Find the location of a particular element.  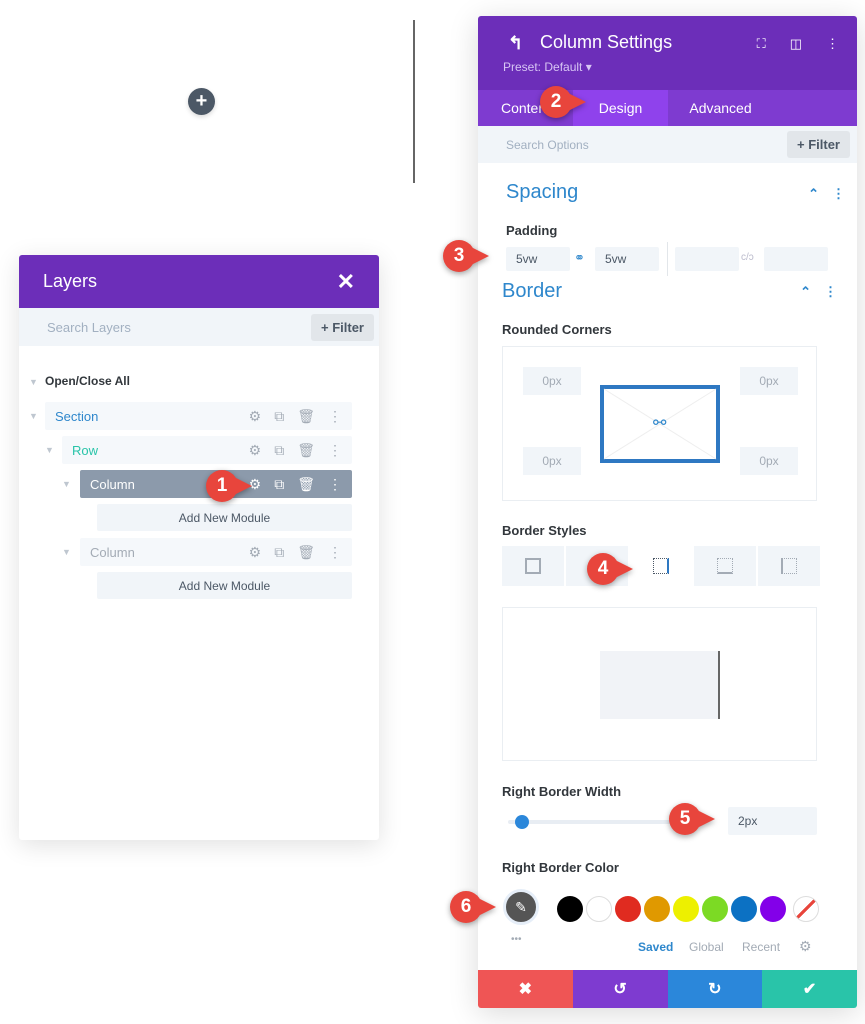

border-bottom-option is located at coordinates (725, 566).